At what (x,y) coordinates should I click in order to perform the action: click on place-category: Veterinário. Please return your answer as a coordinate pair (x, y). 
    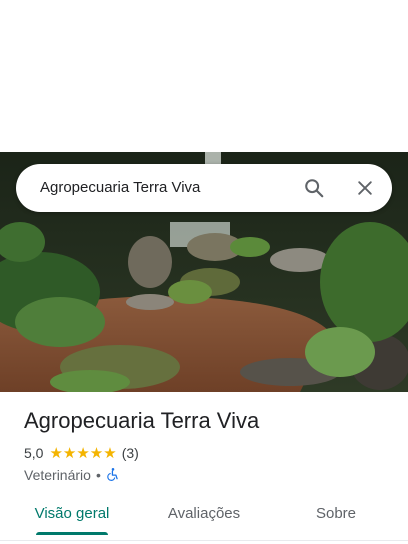
    Looking at the image, I should click on (57, 475).